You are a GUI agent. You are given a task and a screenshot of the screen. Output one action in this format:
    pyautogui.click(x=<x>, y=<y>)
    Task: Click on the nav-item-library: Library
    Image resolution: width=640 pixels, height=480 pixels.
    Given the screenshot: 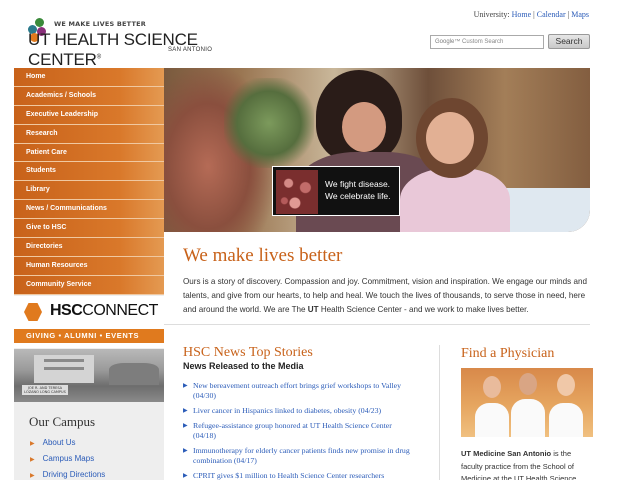 What is the action you would take?
    pyautogui.click(x=89, y=191)
    